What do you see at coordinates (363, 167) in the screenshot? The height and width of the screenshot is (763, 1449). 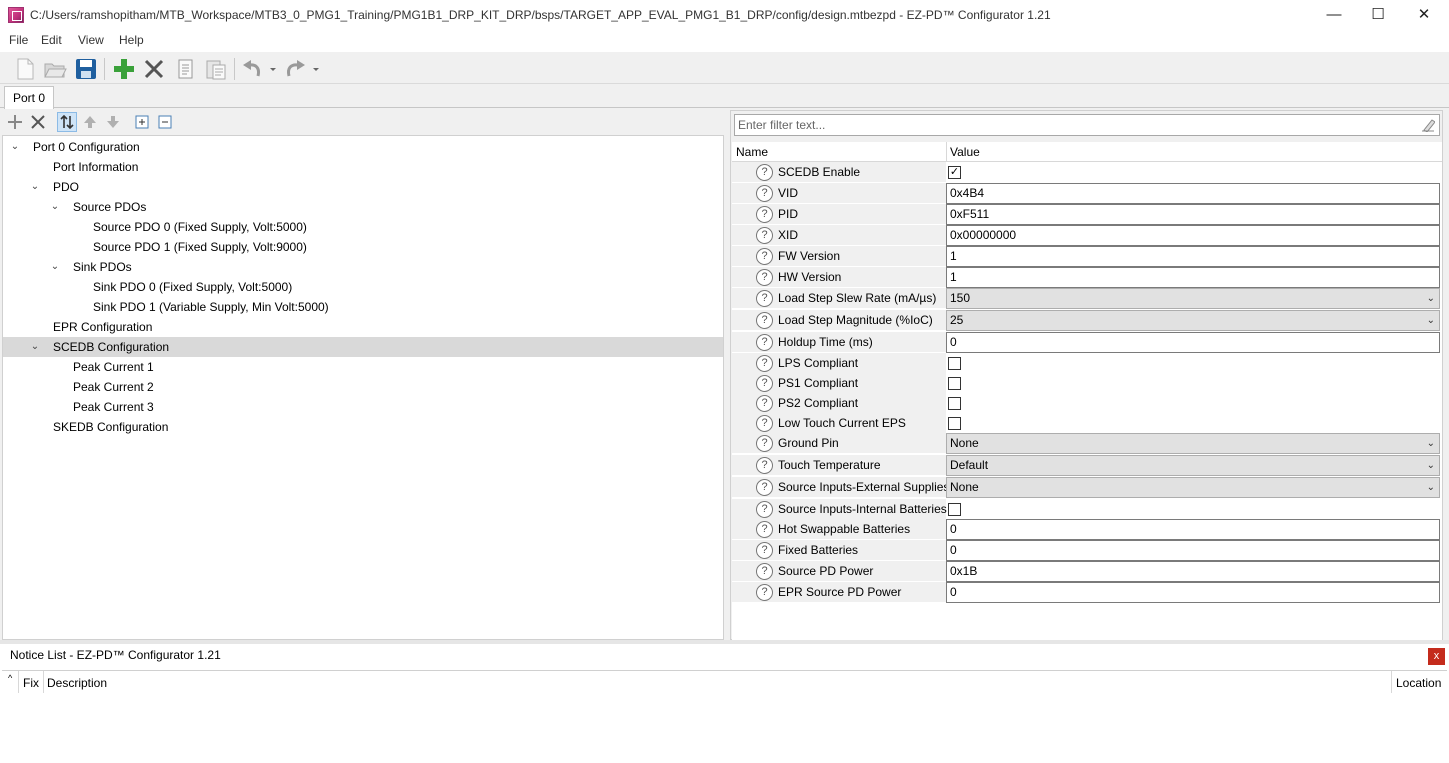 I see `tree-item: Port Information` at bounding box center [363, 167].